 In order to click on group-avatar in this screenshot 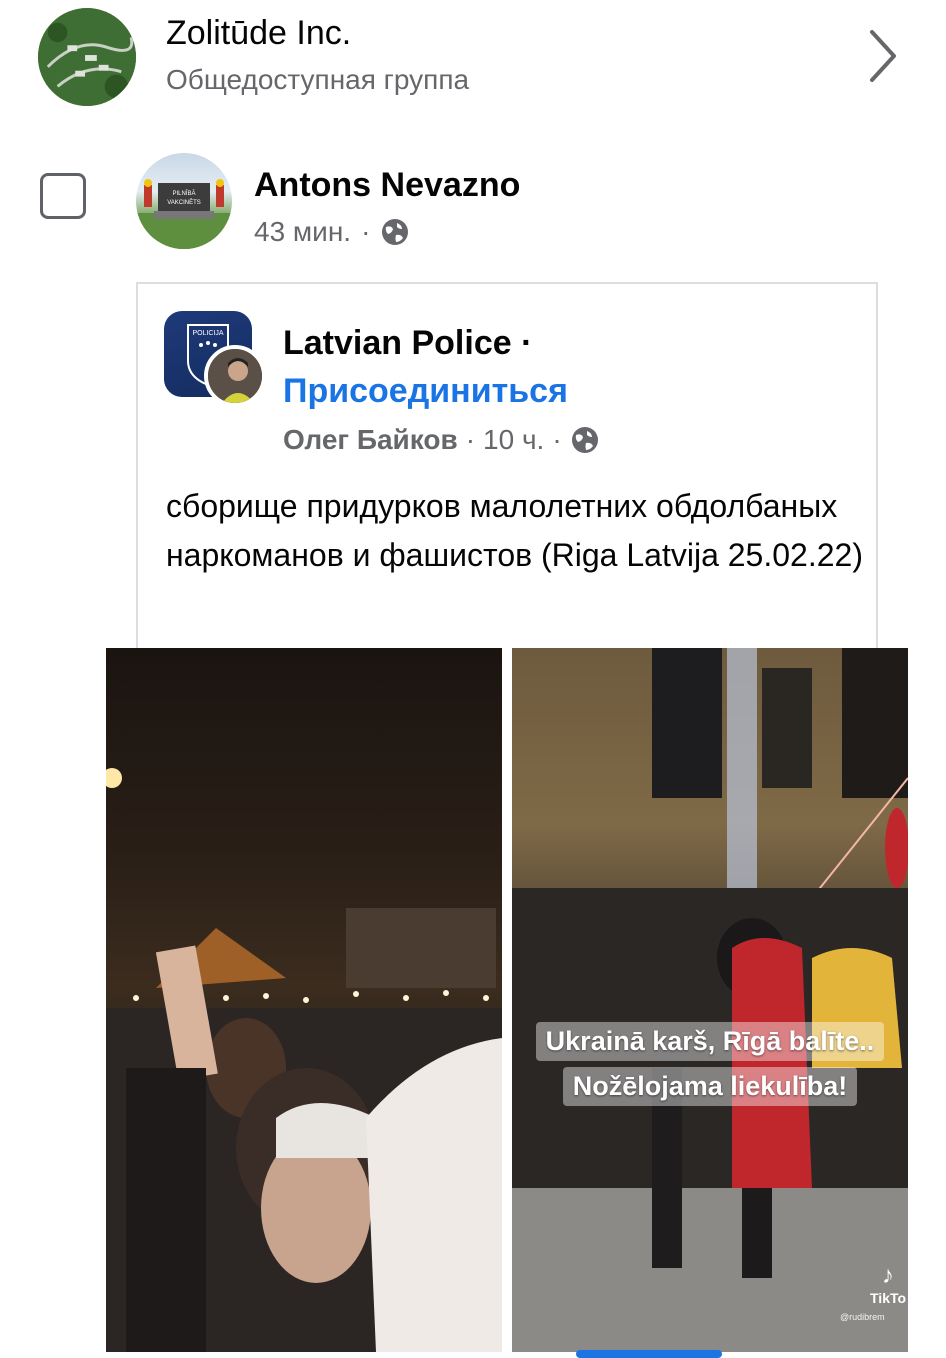, I will do `click(87, 57)`.